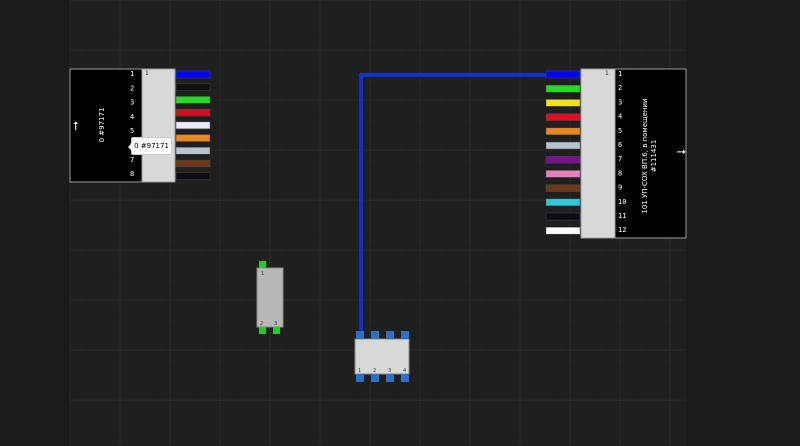  Describe the element at coordinates (681, 152) in the screenshot. I see `arrow-right-icon: ⭡` at that location.